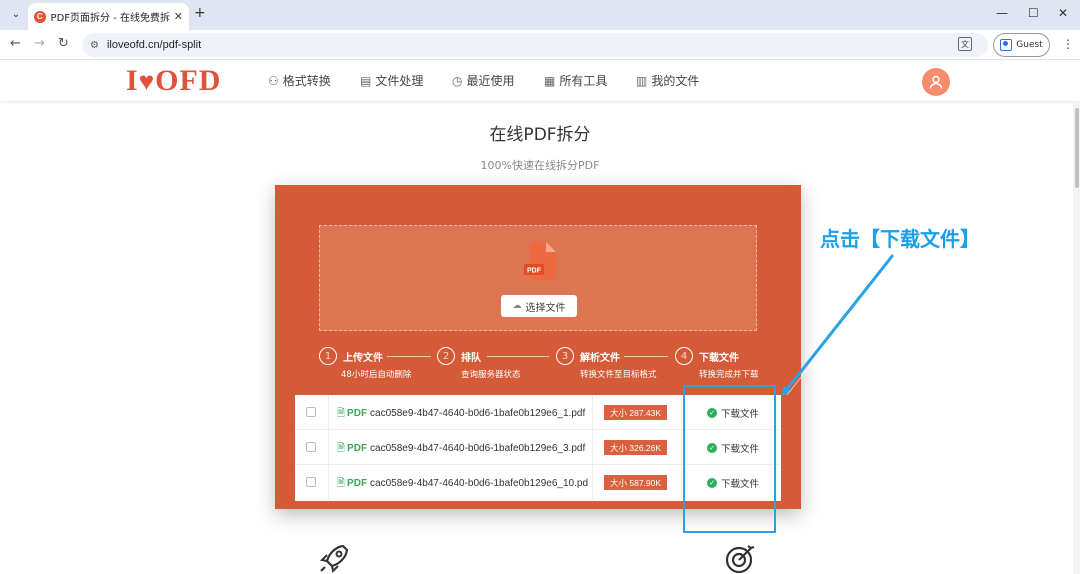  I want to click on choose-file-button: ☁ 选择文件, so click(539, 306).